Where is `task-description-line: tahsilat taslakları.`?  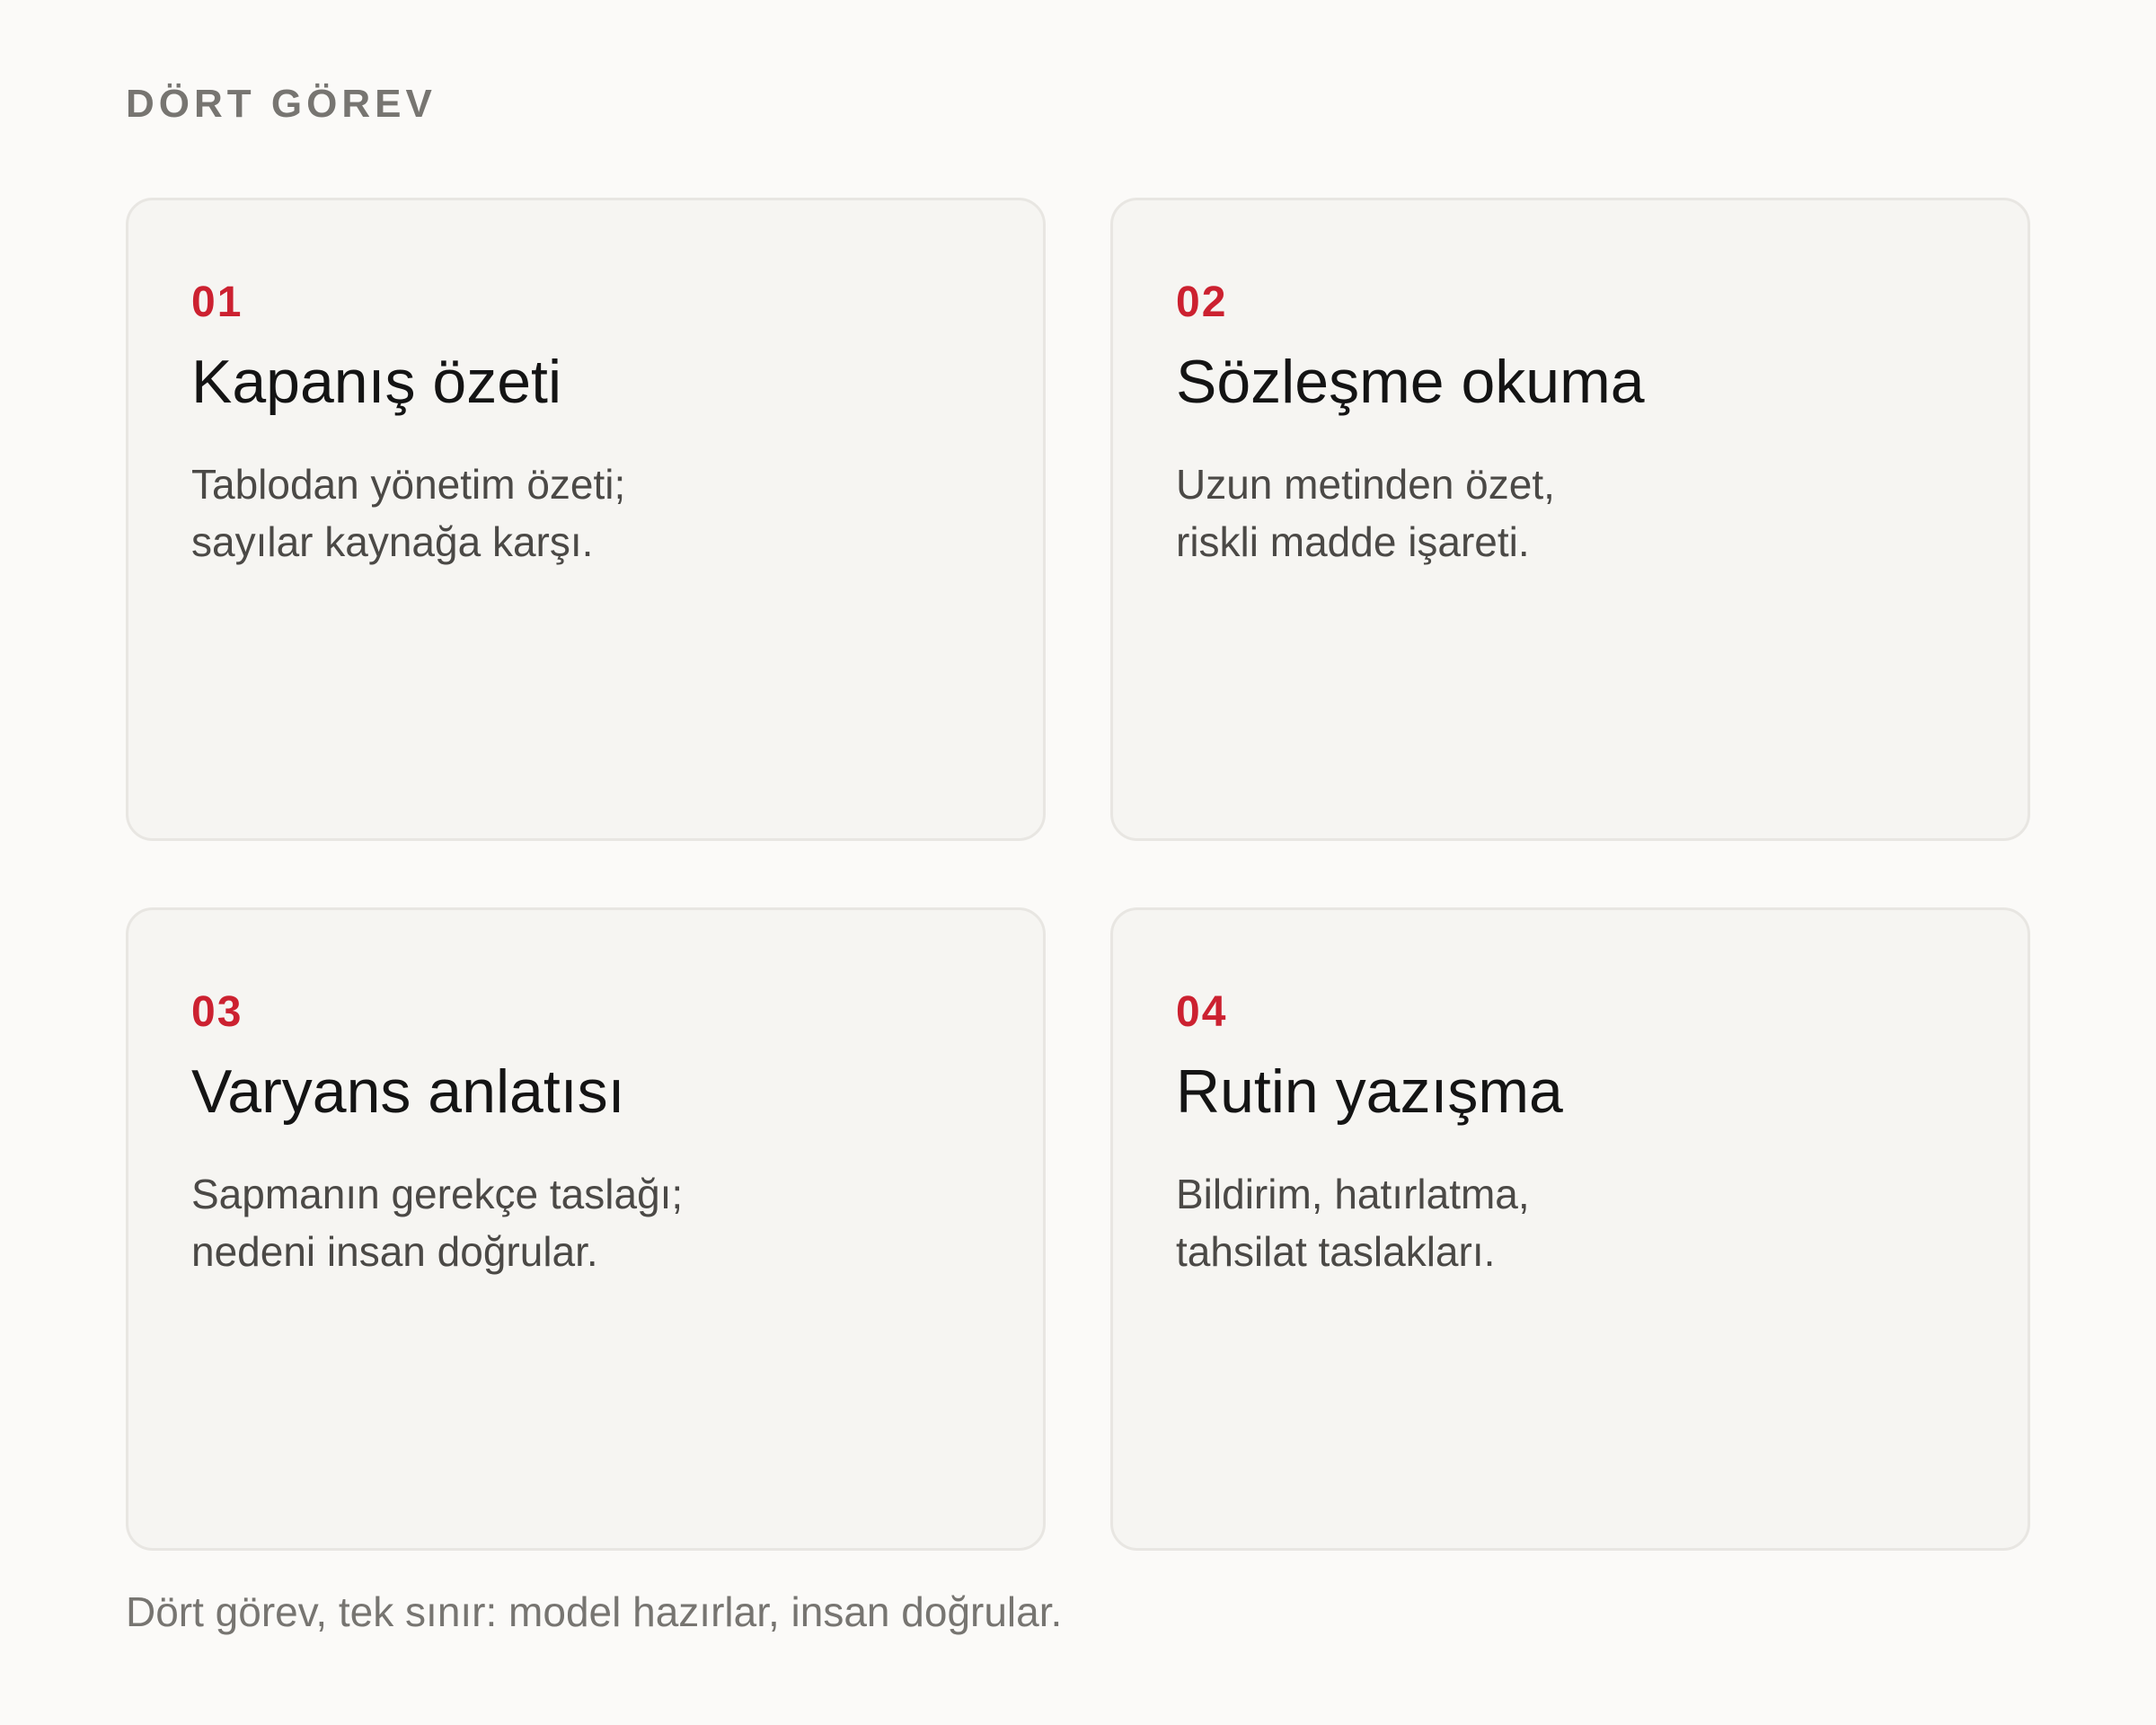 task-description-line: tahsilat taslakları. is located at coordinates (1336, 1251).